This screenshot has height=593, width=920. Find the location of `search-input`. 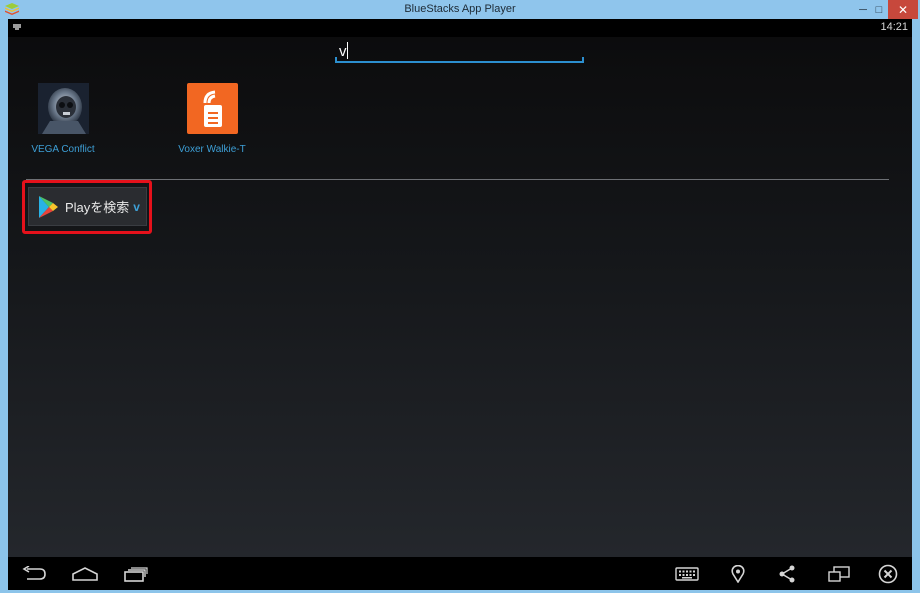

search-input is located at coordinates (459, 51).